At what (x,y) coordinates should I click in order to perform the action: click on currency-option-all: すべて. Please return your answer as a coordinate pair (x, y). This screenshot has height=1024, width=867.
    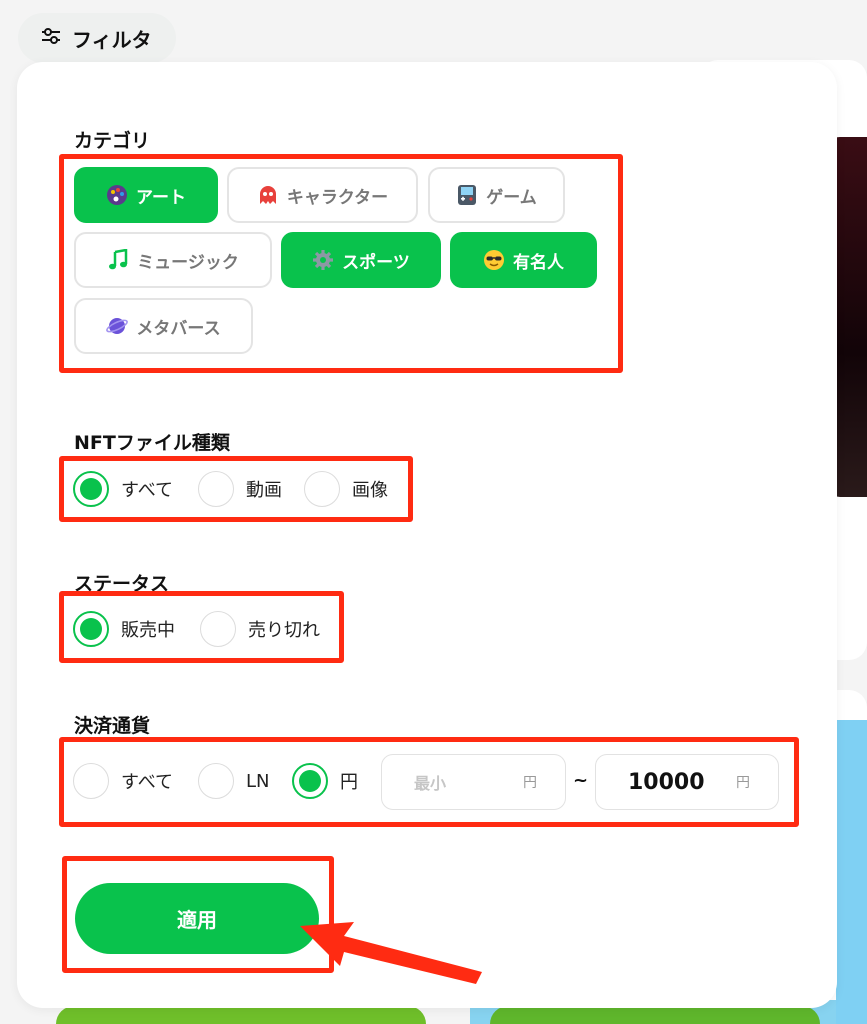
    Looking at the image, I should click on (123, 781).